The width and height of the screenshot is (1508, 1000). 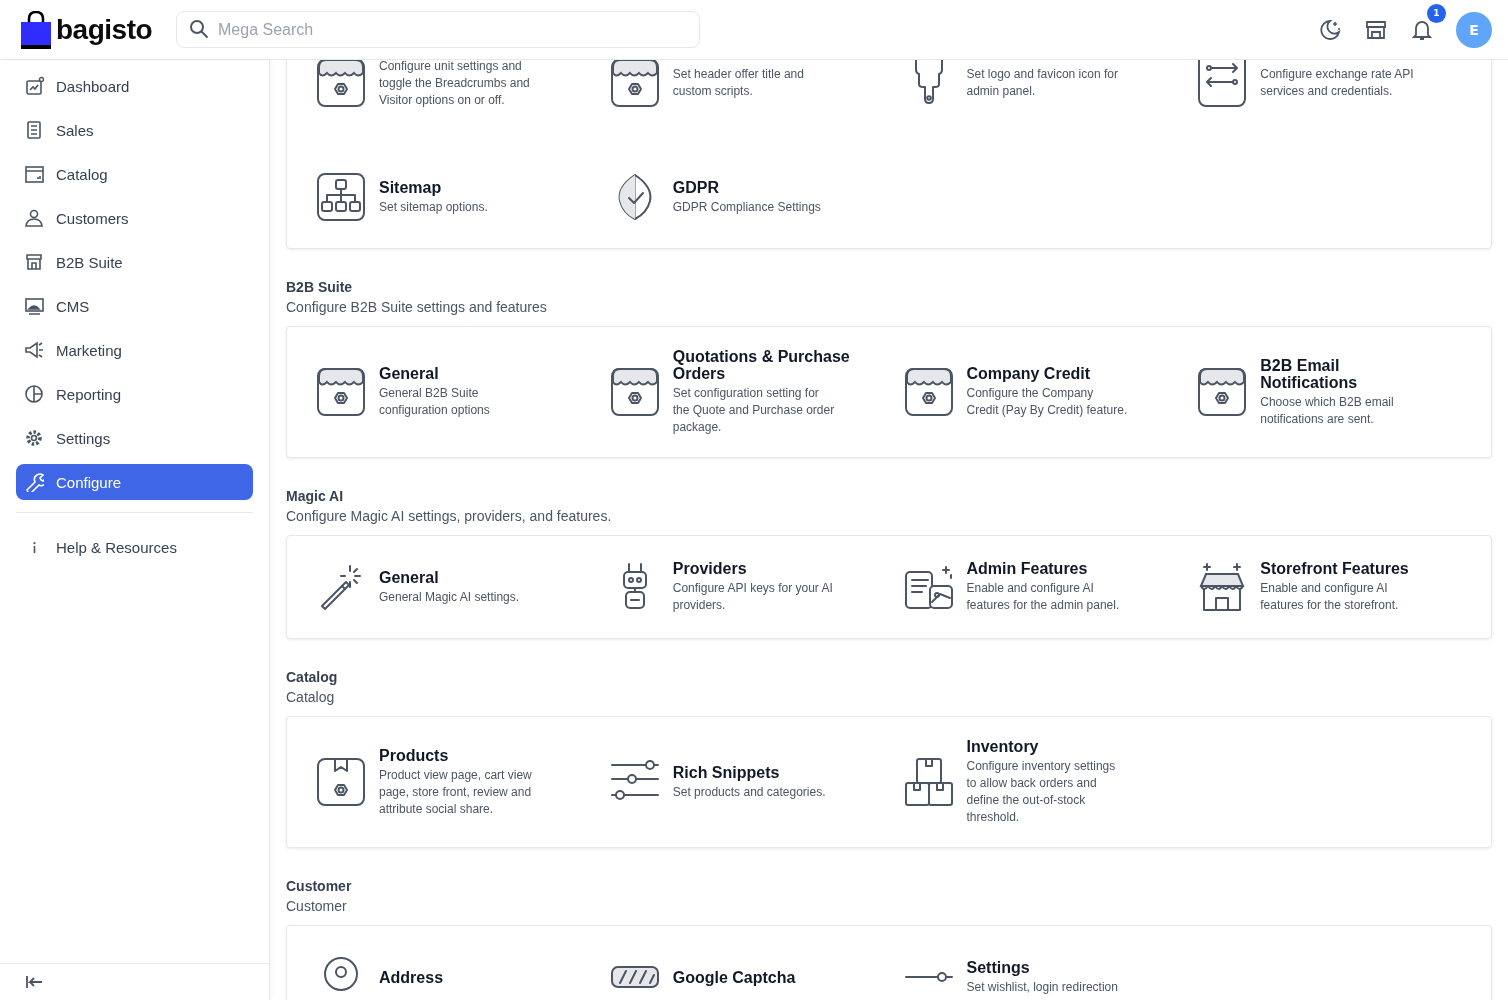 What do you see at coordinates (134, 262) in the screenshot?
I see `sidebar-item: B2B Suite` at bounding box center [134, 262].